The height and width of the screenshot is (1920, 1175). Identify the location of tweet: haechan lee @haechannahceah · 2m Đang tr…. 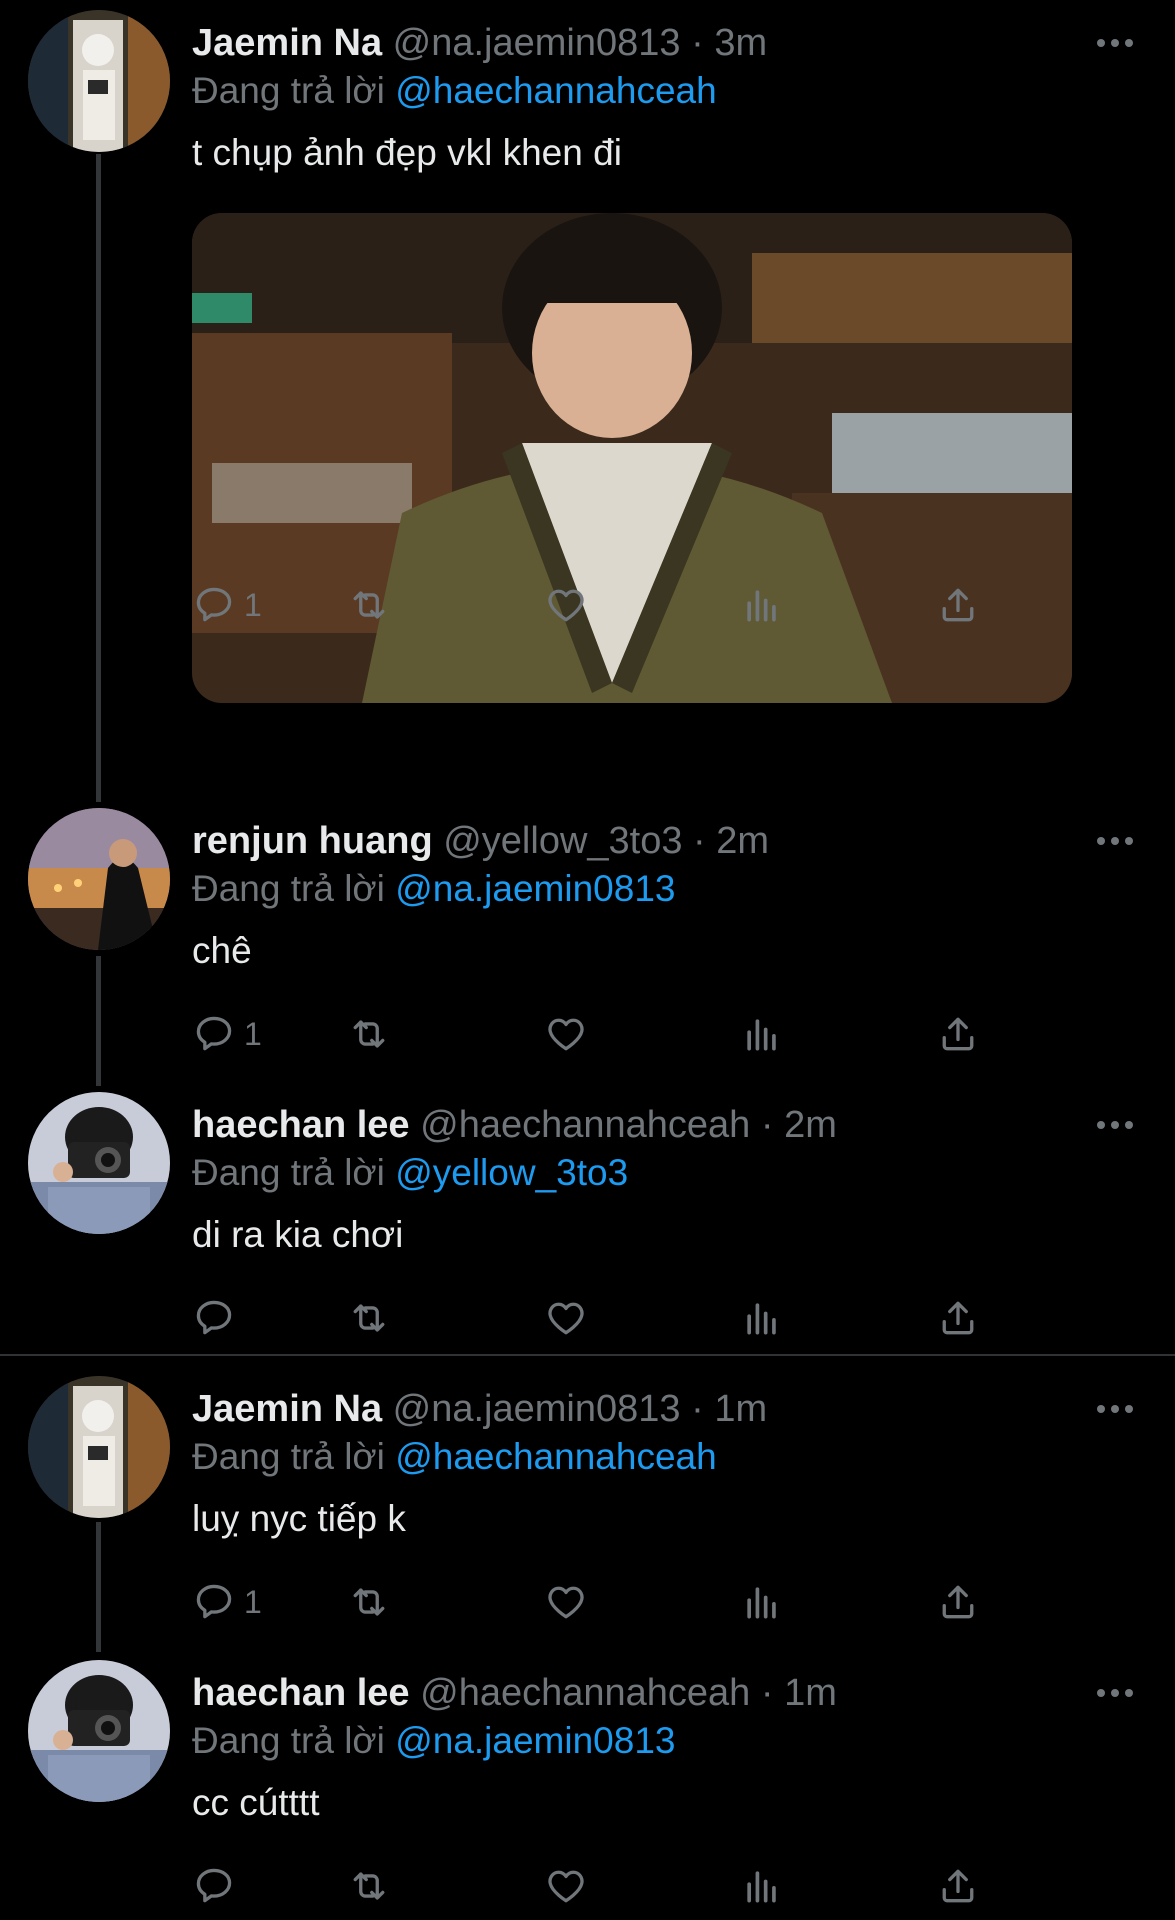
(587, 1222).